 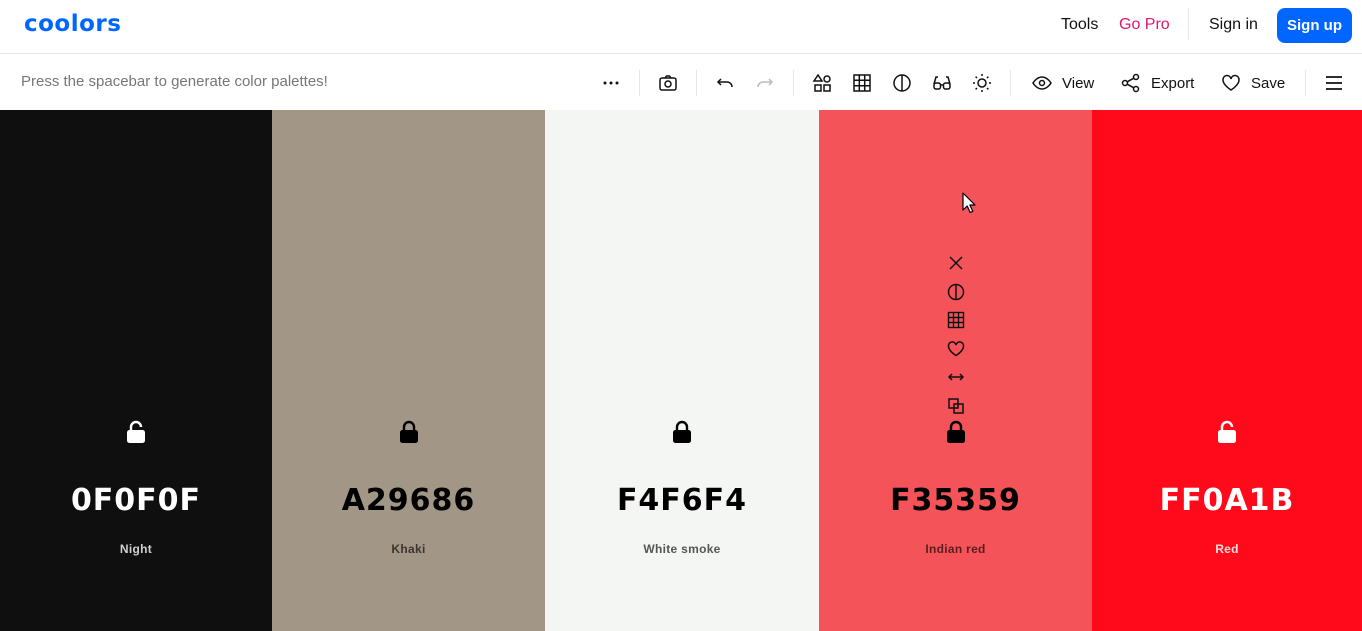 What do you see at coordinates (982, 83) in the screenshot?
I see `brightness-icon` at bounding box center [982, 83].